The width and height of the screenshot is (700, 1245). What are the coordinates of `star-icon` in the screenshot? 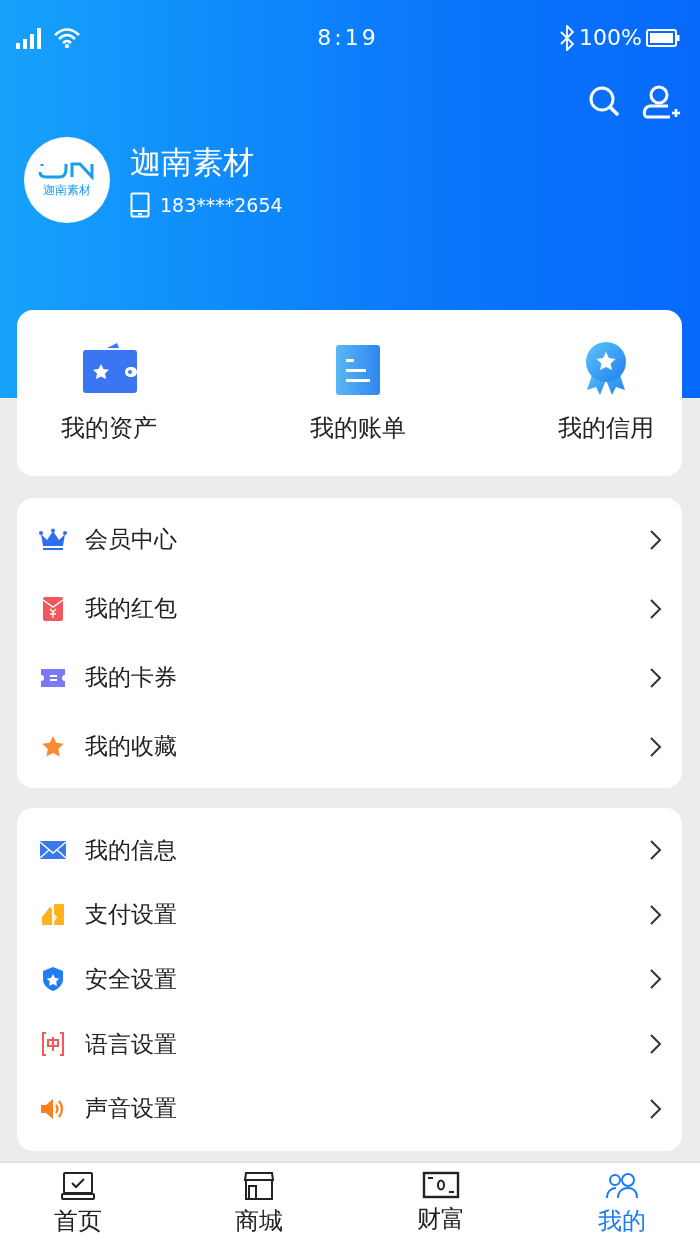 It's located at (53, 746).